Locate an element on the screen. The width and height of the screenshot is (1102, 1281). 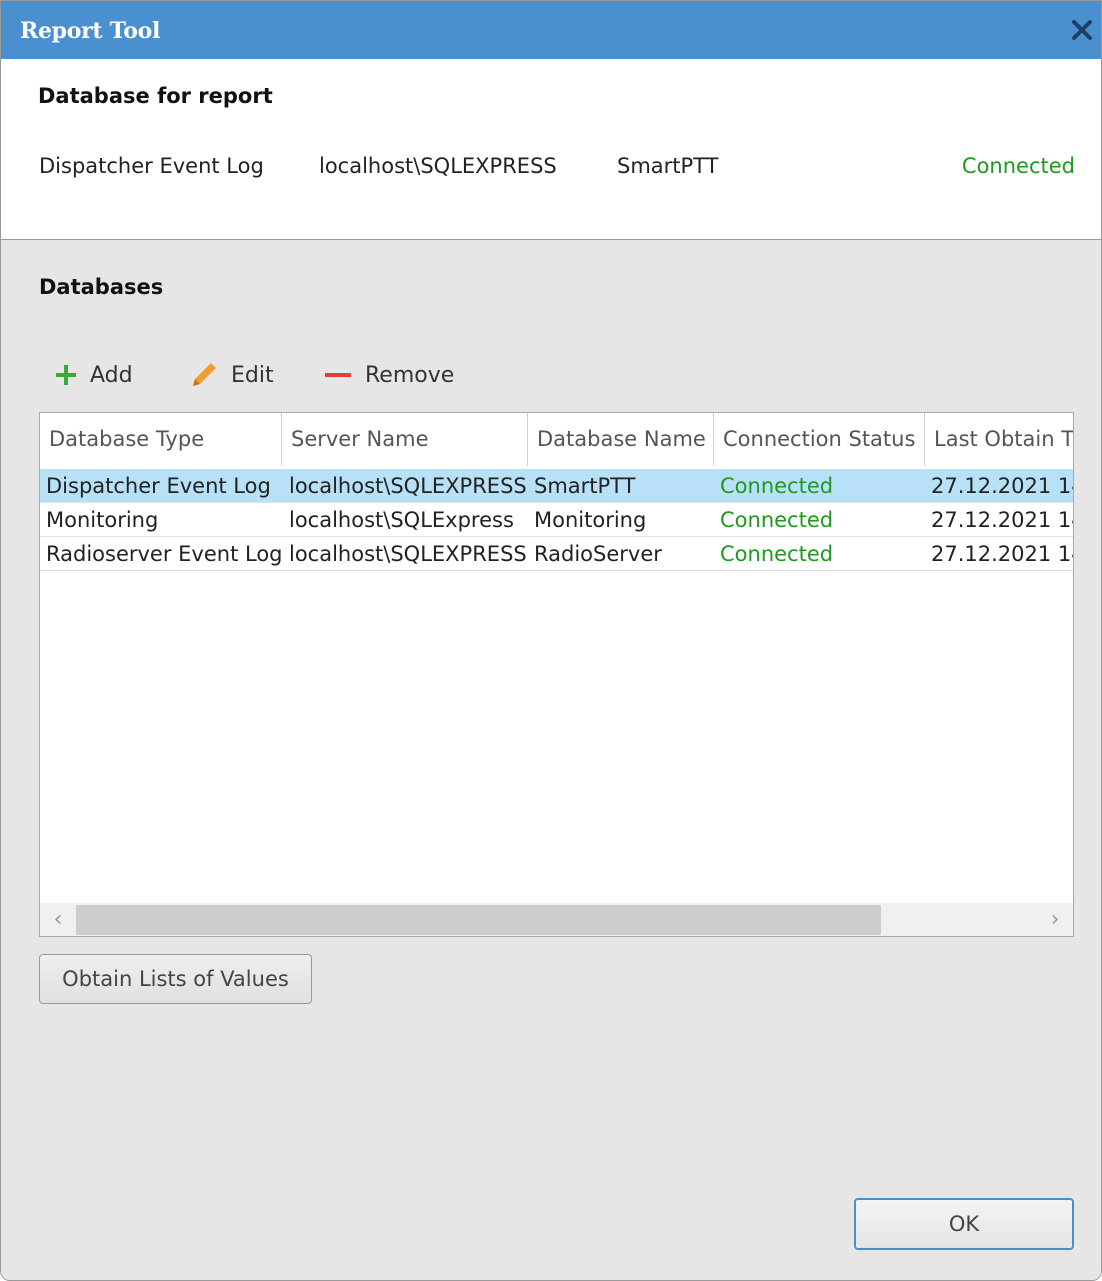
remove-label: Remove is located at coordinates (410, 375).